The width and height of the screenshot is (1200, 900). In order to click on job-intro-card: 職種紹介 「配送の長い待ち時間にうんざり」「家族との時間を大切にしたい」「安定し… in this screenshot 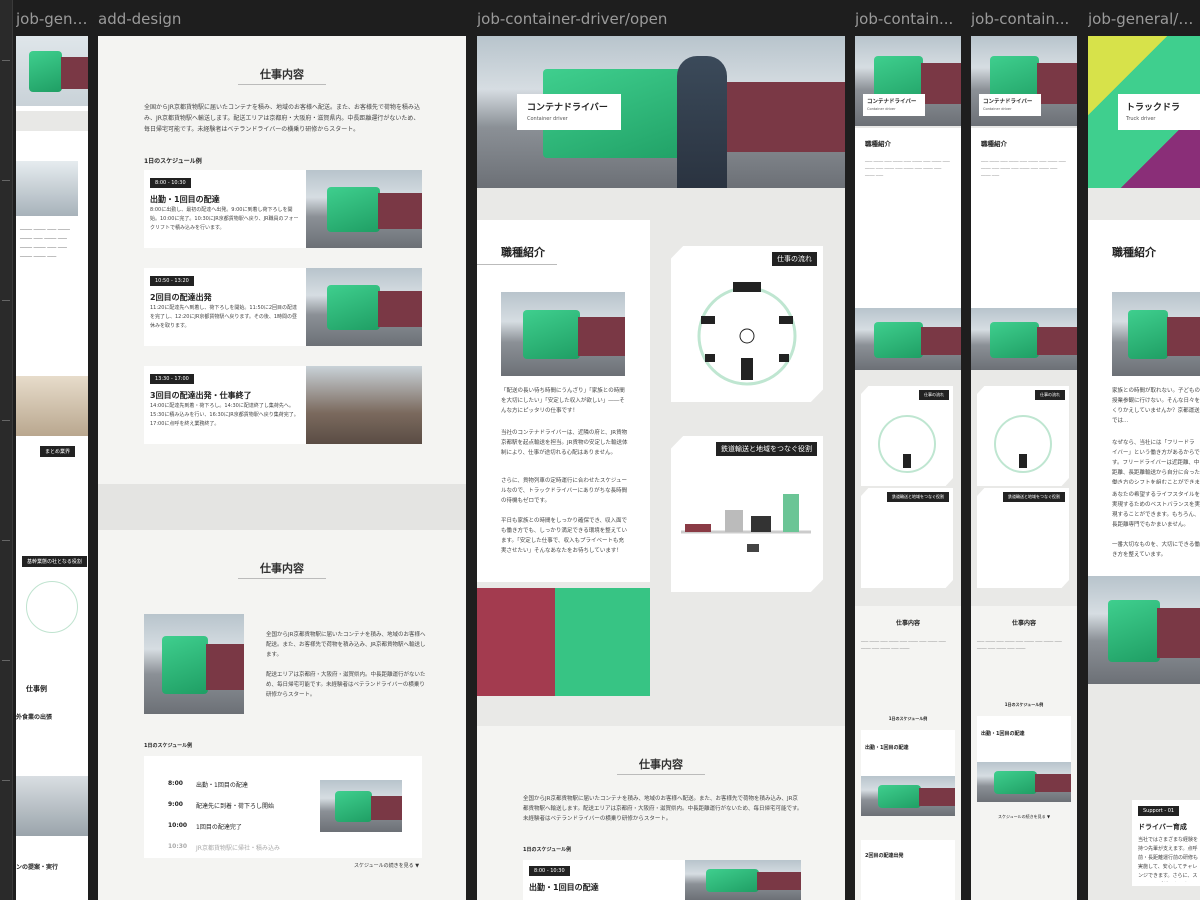, I will do `click(563, 401)`.